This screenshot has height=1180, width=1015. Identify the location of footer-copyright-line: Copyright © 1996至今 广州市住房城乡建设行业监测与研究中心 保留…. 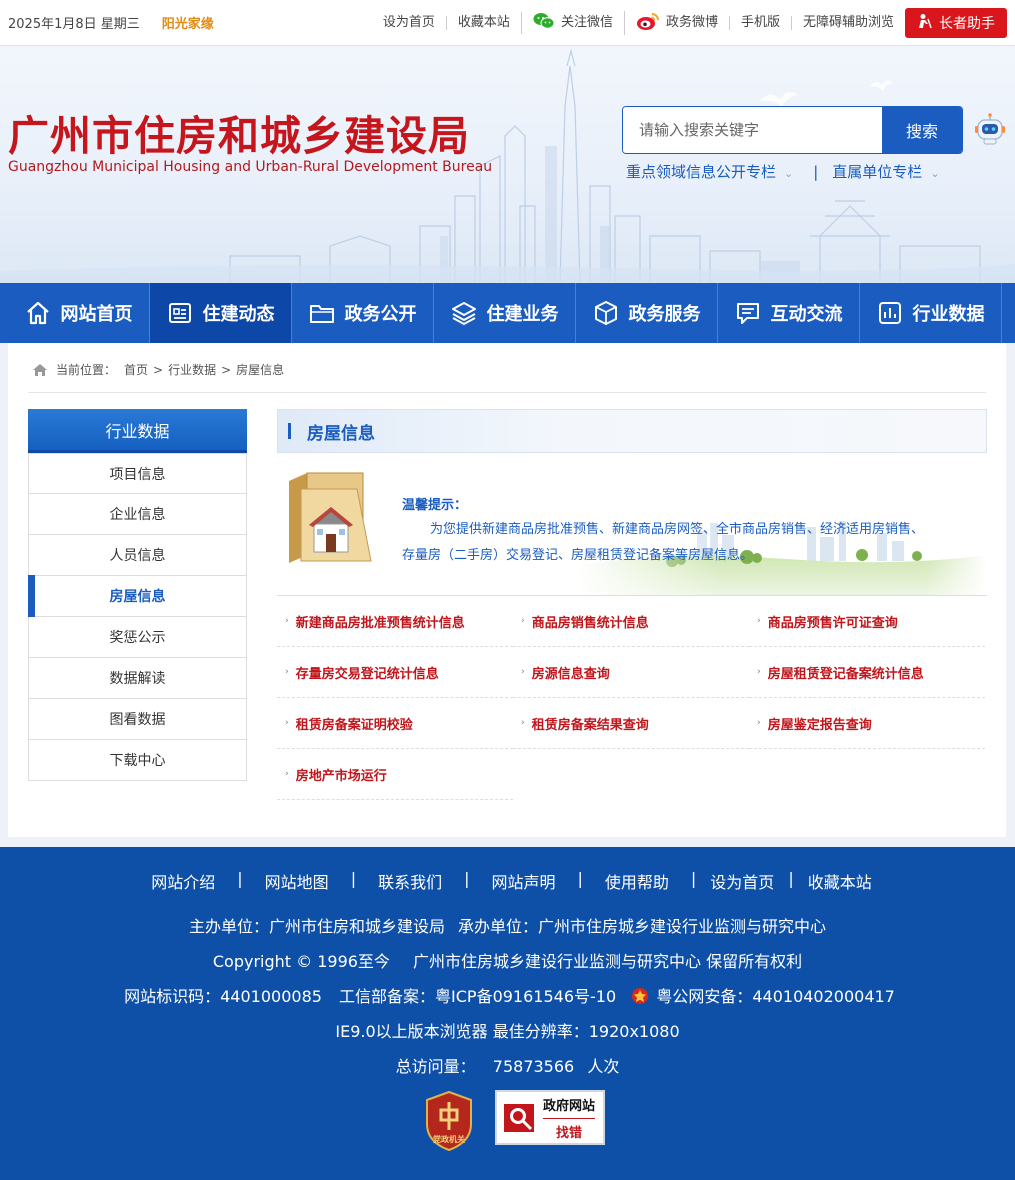
(507, 961).